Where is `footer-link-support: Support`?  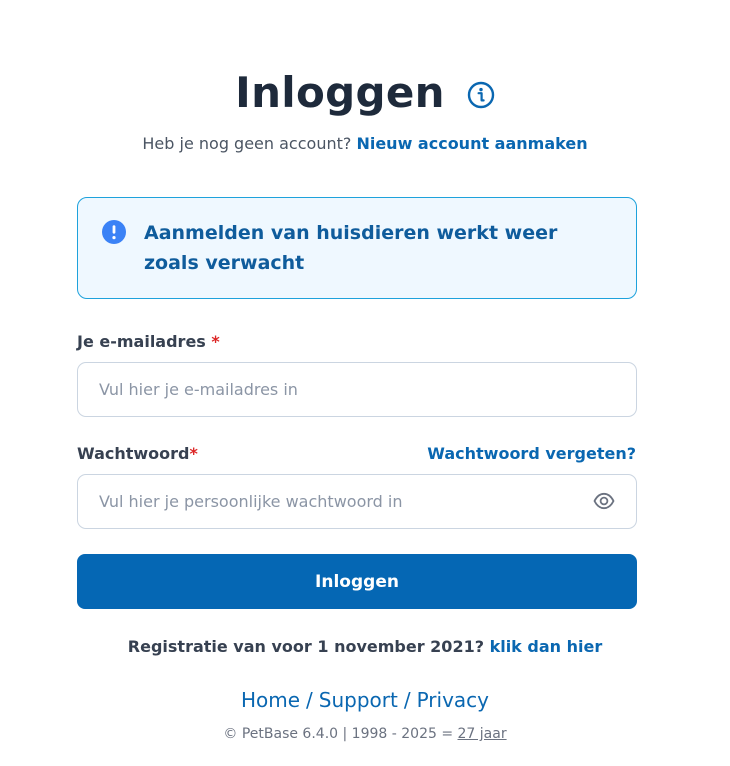 footer-link-support: Support is located at coordinates (358, 700).